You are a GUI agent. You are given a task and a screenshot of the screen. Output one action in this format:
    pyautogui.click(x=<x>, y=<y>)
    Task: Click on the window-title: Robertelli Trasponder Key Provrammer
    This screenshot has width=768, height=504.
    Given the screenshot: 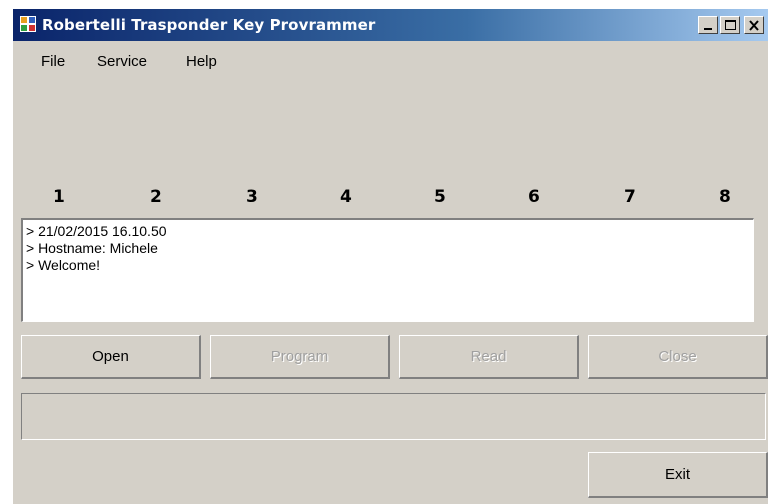 What is the action you would take?
    pyautogui.click(x=209, y=25)
    